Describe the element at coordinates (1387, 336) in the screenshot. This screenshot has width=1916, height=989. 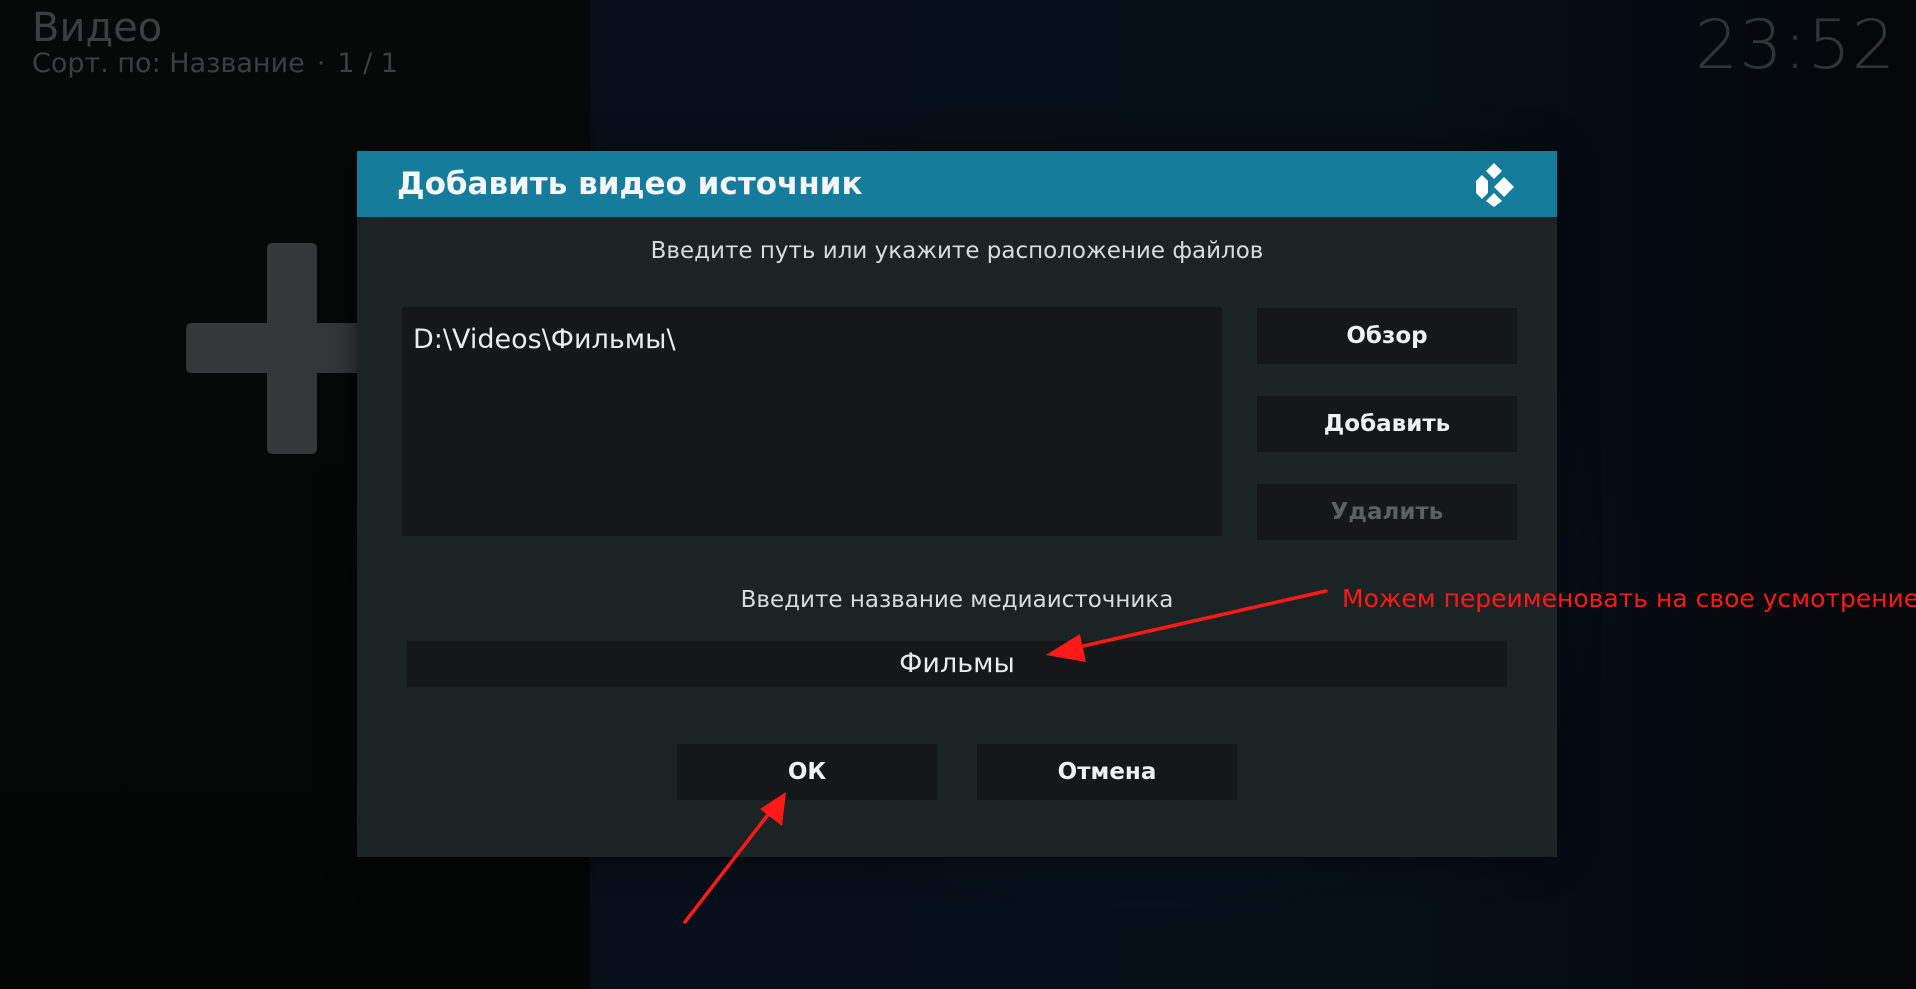
I see `browse-button: Обзор` at that location.